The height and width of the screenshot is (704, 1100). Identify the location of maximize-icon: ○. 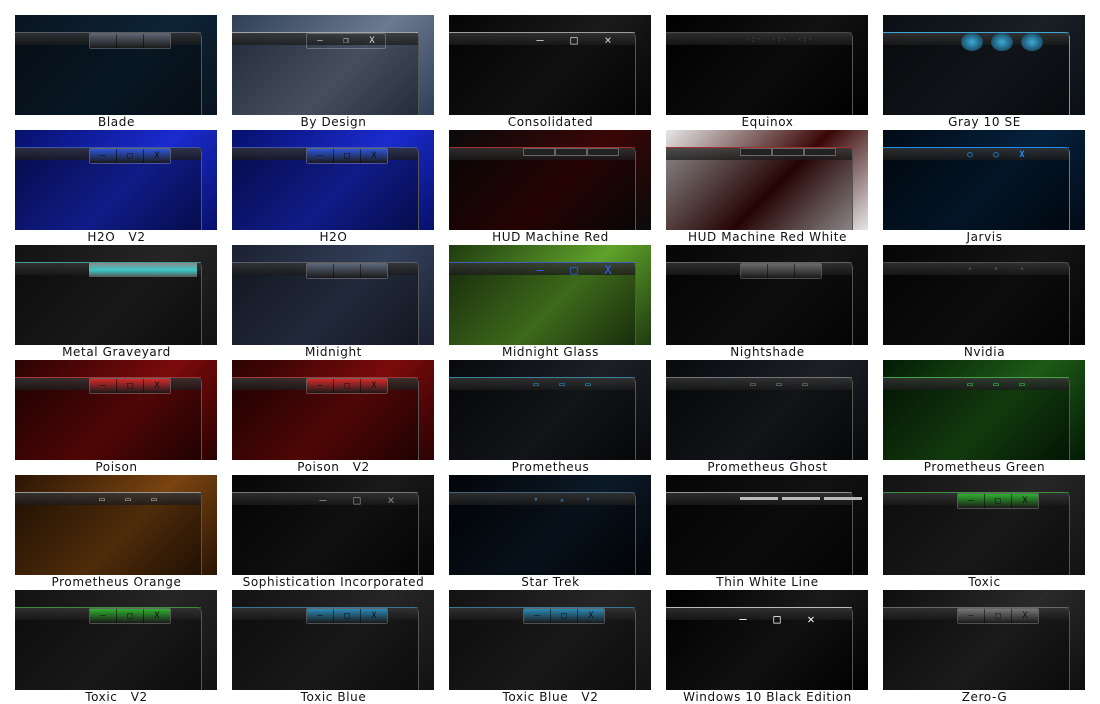
(996, 155).